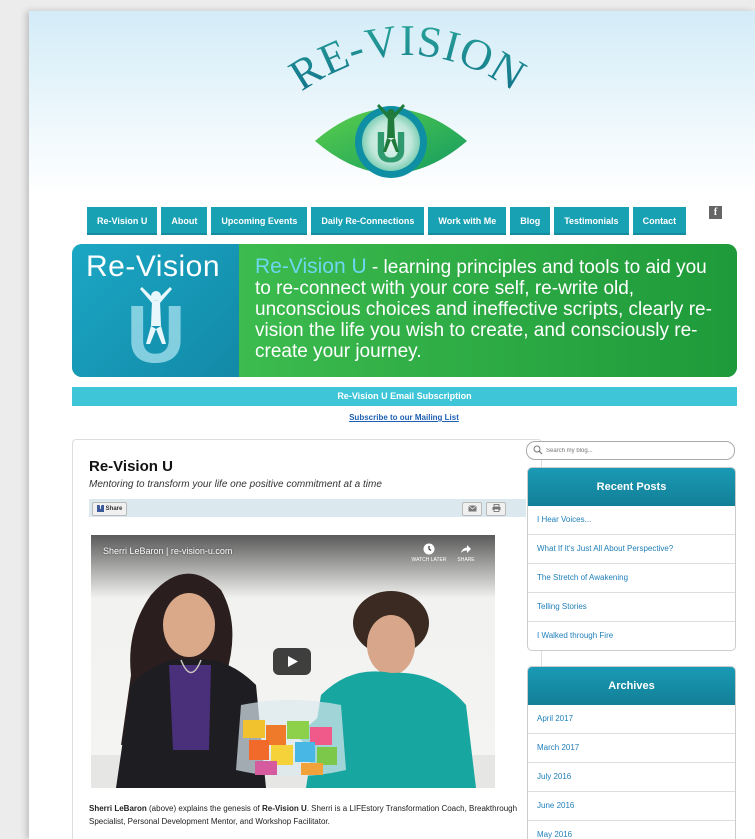 This screenshot has width=755, height=839. What do you see at coordinates (404, 396) in the screenshot?
I see `email-subscription-bar: Re-Vision U Email Subscription` at bounding box center [404, 396].